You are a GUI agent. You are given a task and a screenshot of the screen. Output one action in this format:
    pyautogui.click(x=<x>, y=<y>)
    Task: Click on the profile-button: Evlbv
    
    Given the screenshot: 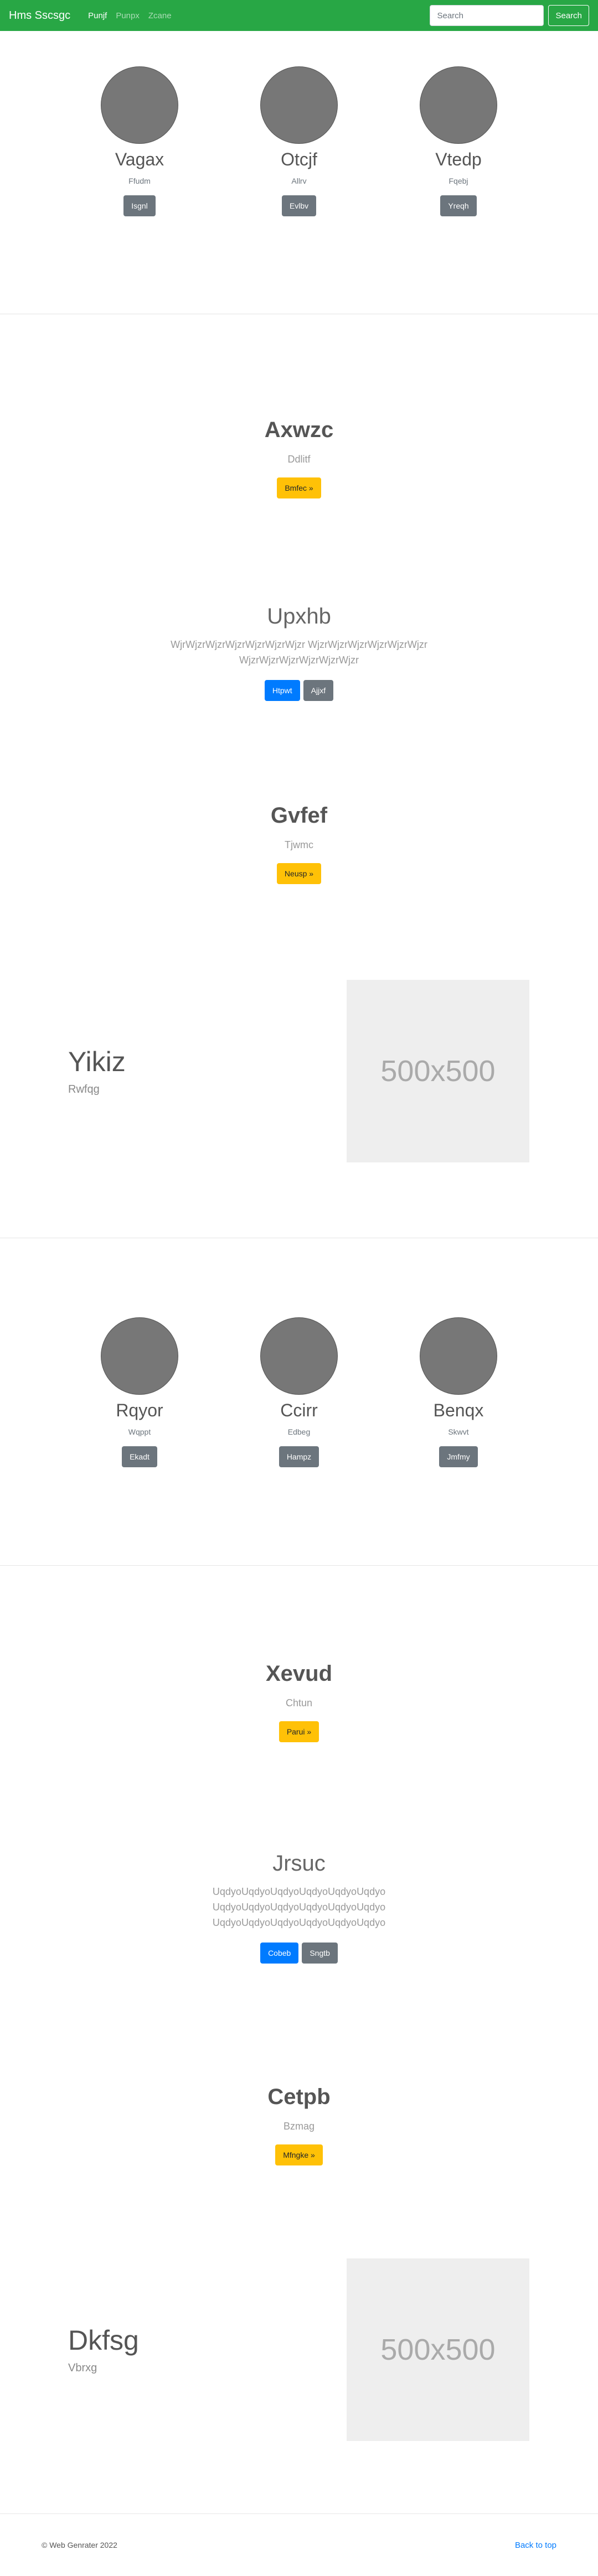 What is the action you would take?
    pyautogui.click(x=299, y=205)
    